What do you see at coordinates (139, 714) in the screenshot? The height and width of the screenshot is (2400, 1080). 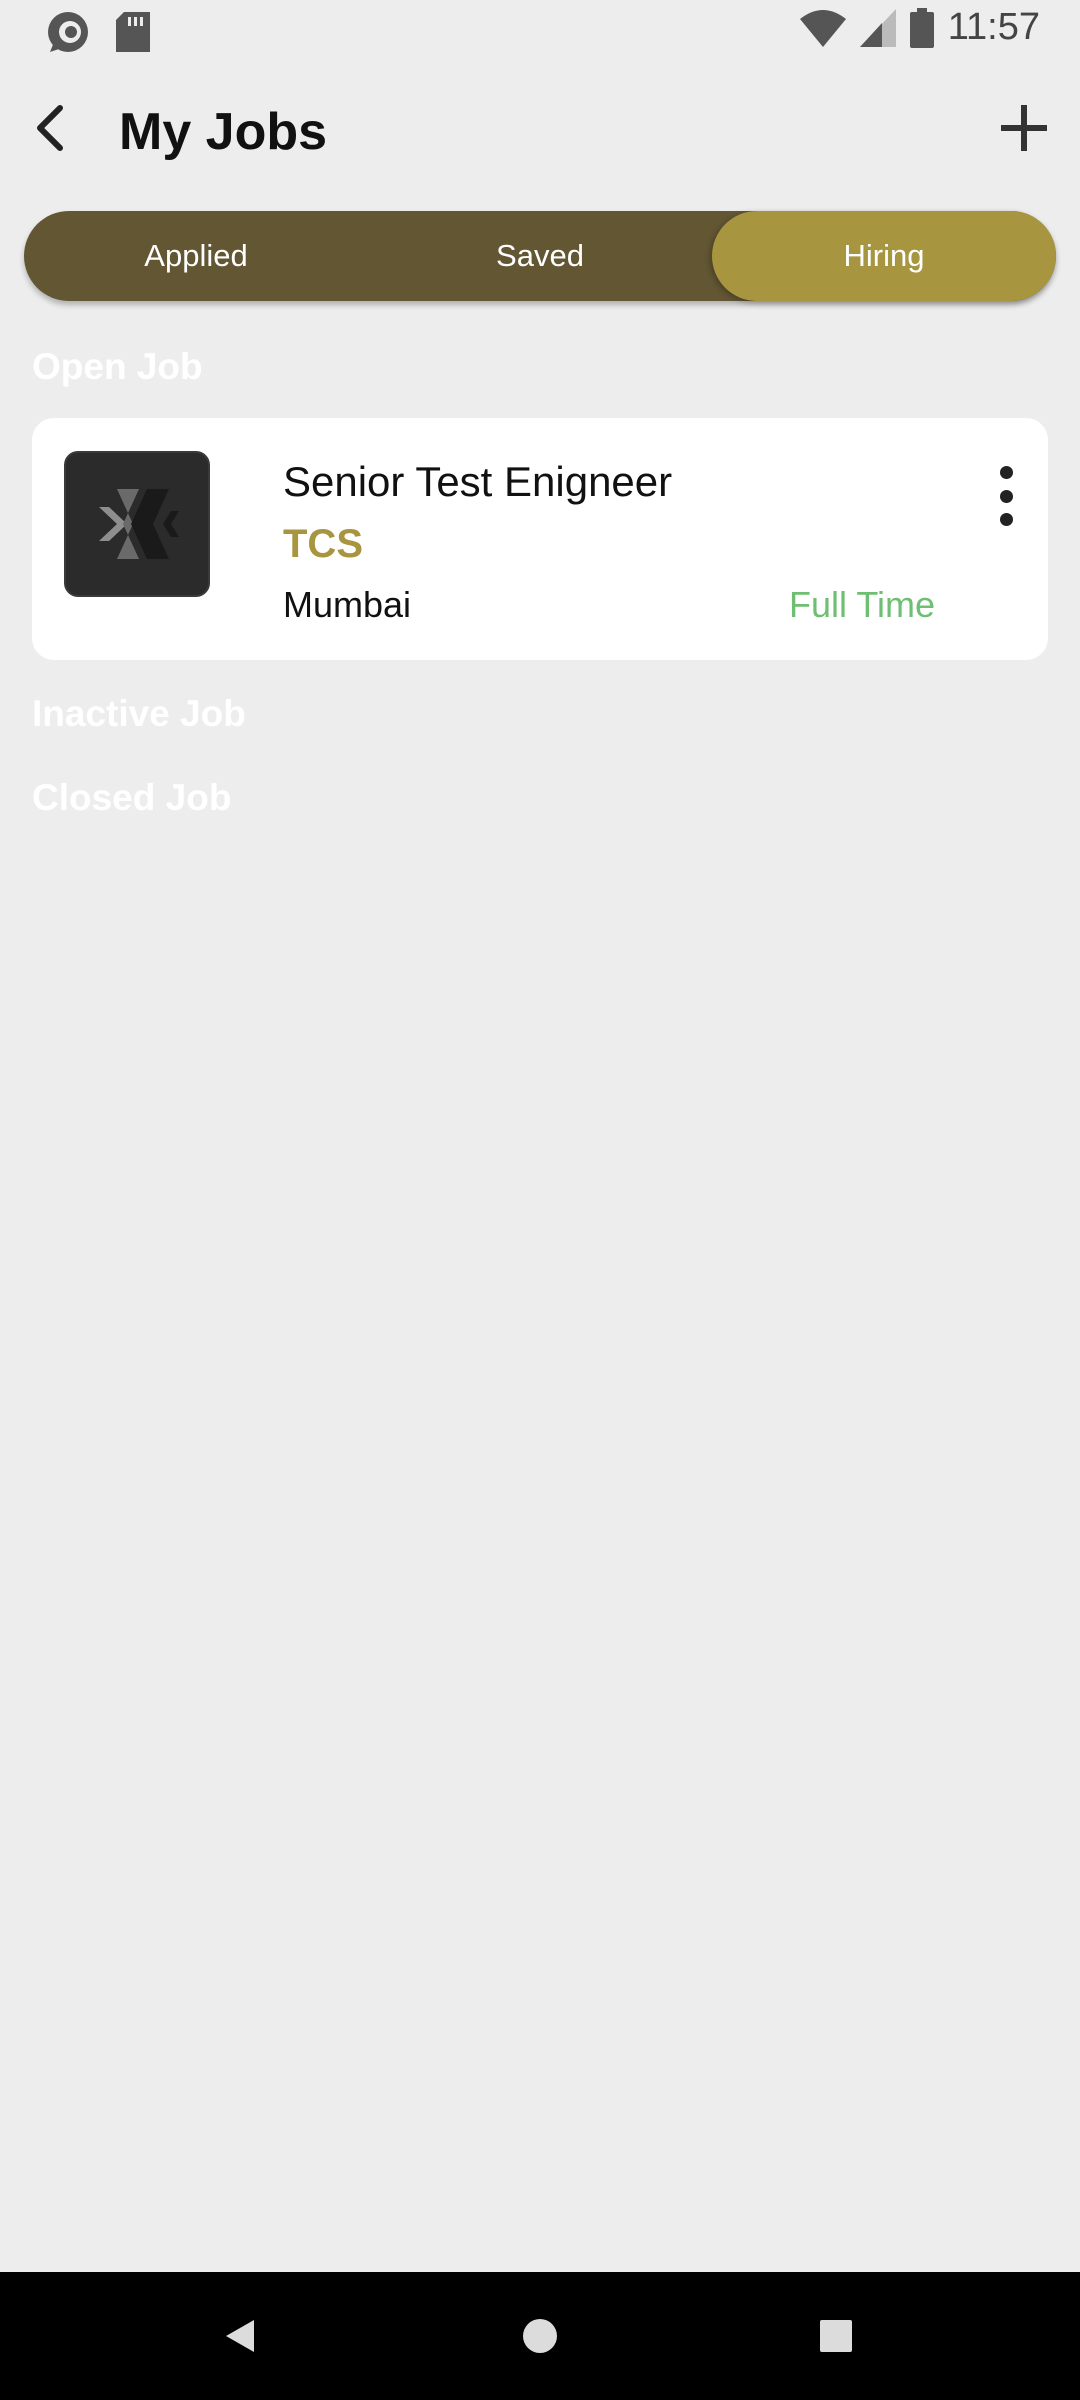 I see `section-inactive-job: Inactive Job` at bounding box center [139, 714].